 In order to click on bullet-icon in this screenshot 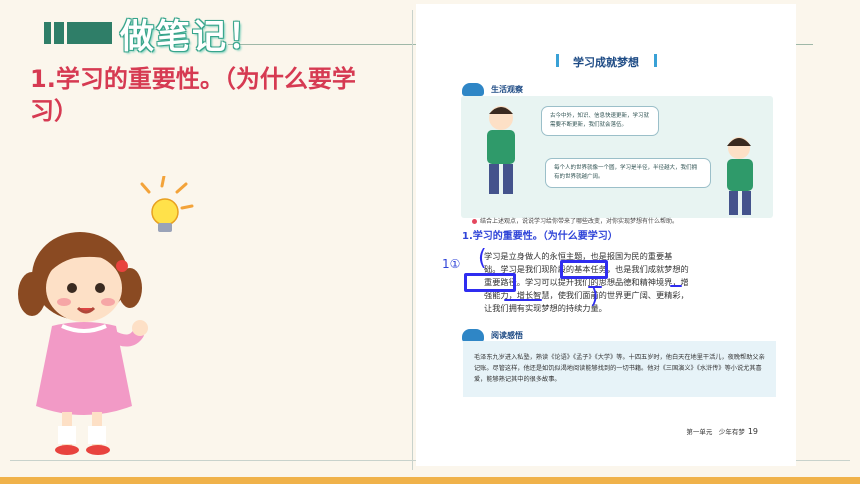, I will do `click(474, 221)`.